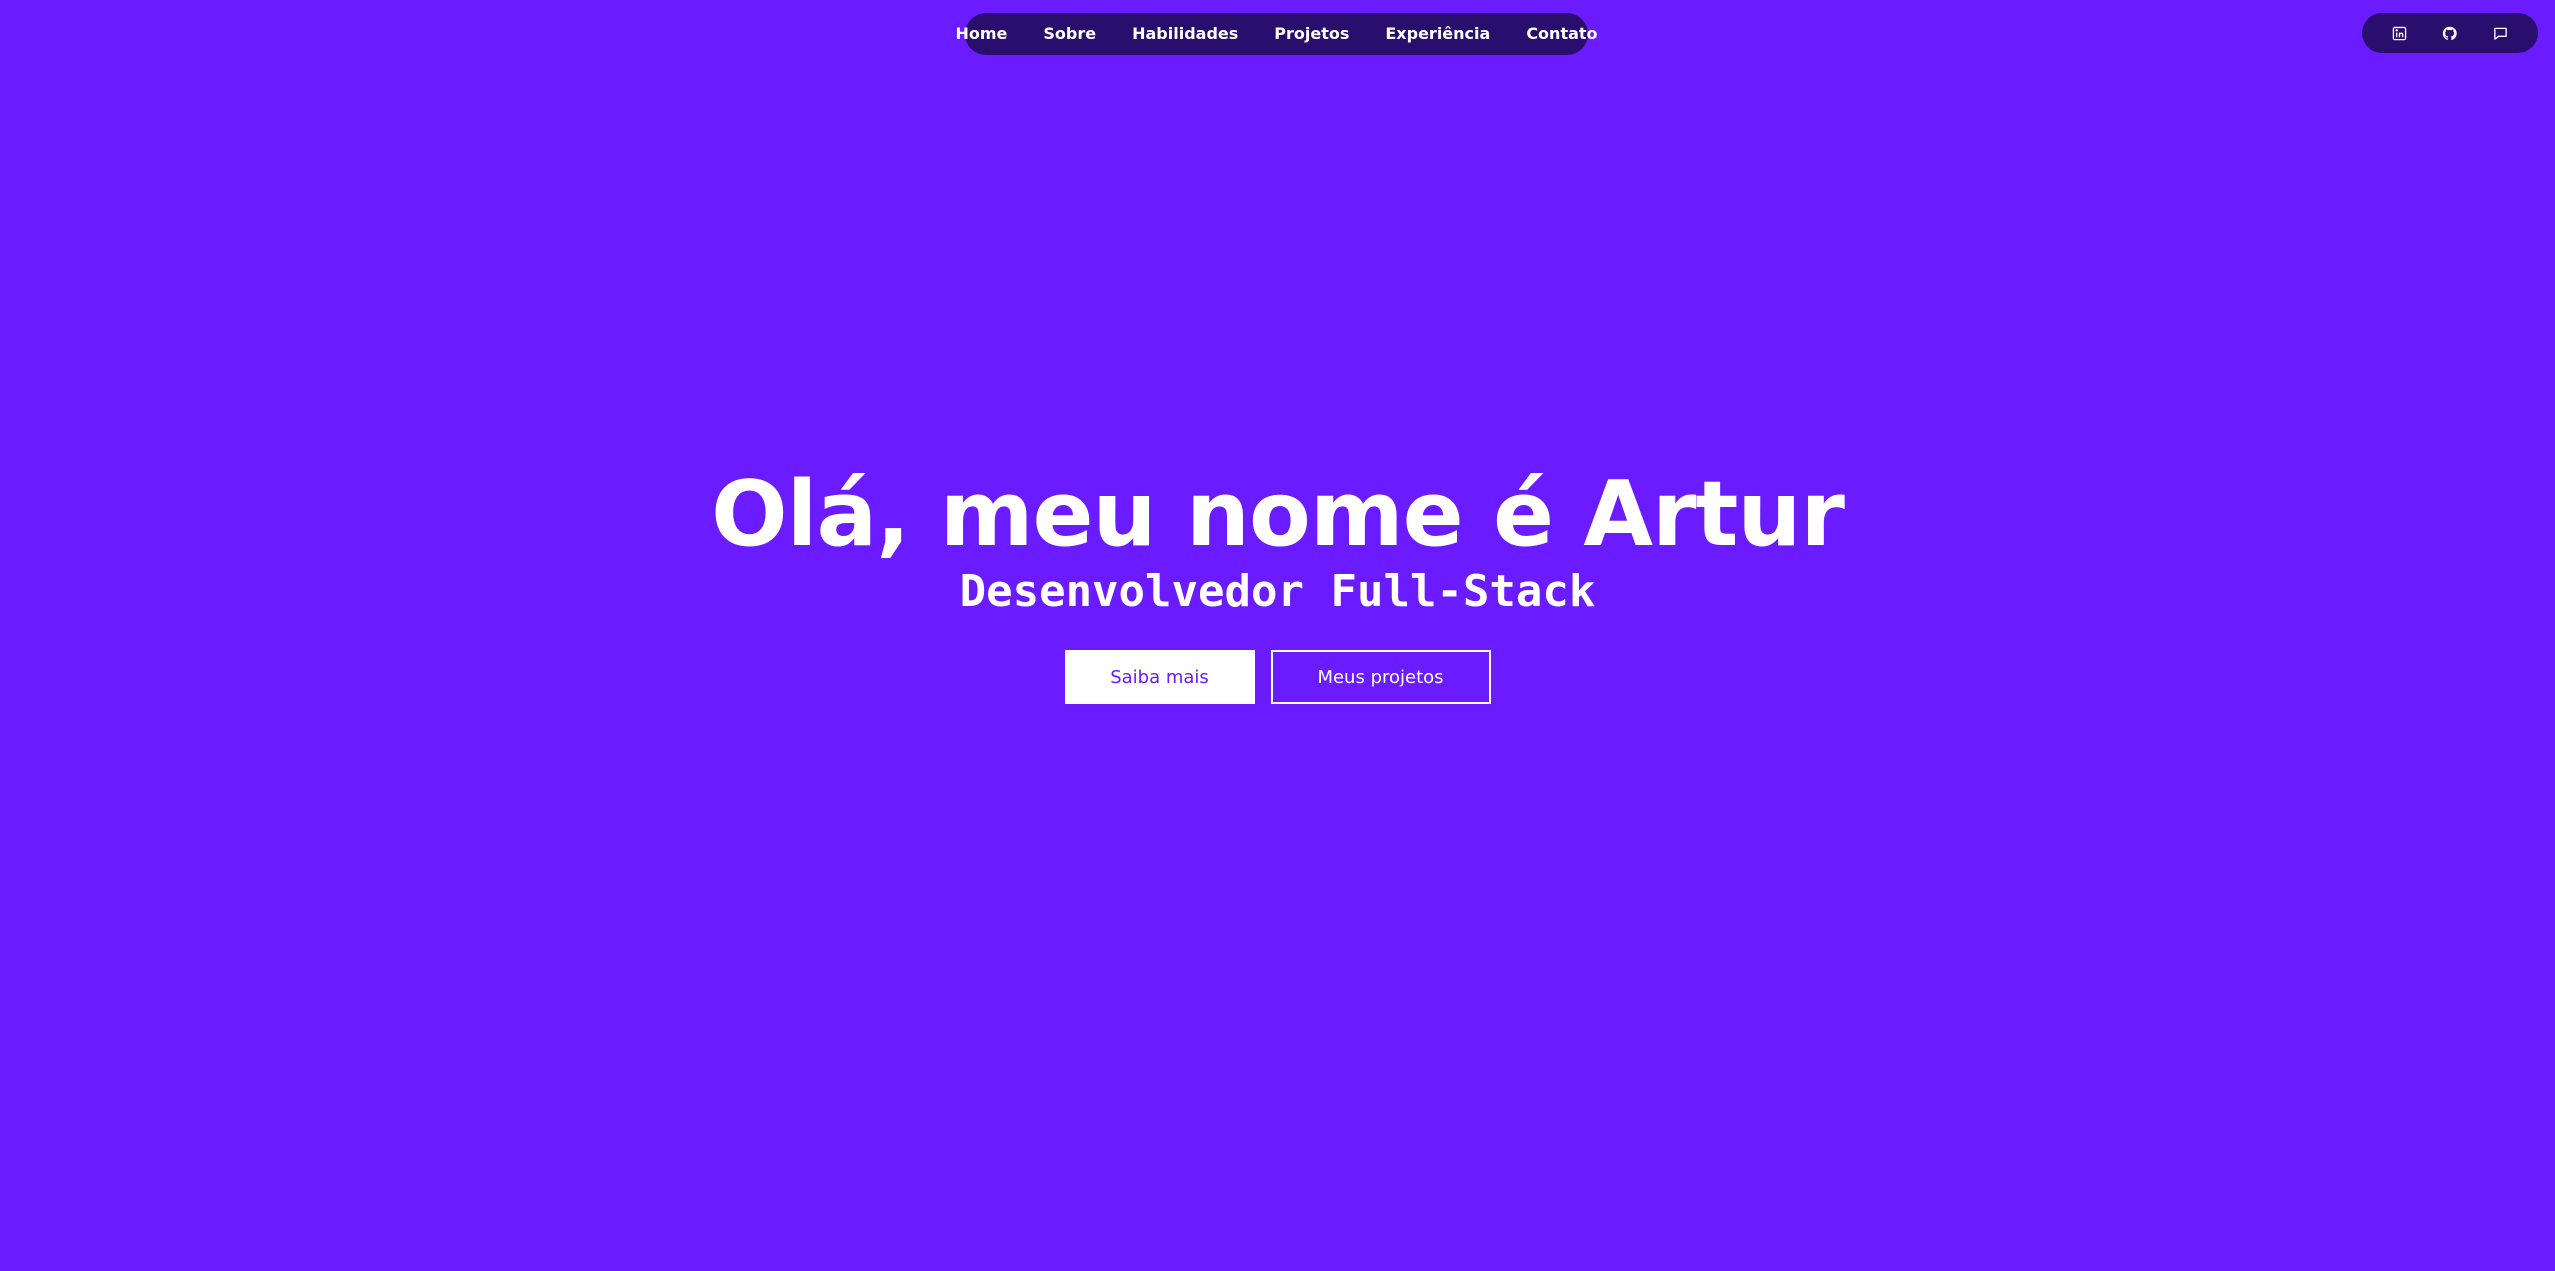 The image size is (2555, 1271). What do you see at coordinates (1311, 34) in the screenshot?
I see `nav-item-projetos: Projetos` at bounding box center [1311, 34].